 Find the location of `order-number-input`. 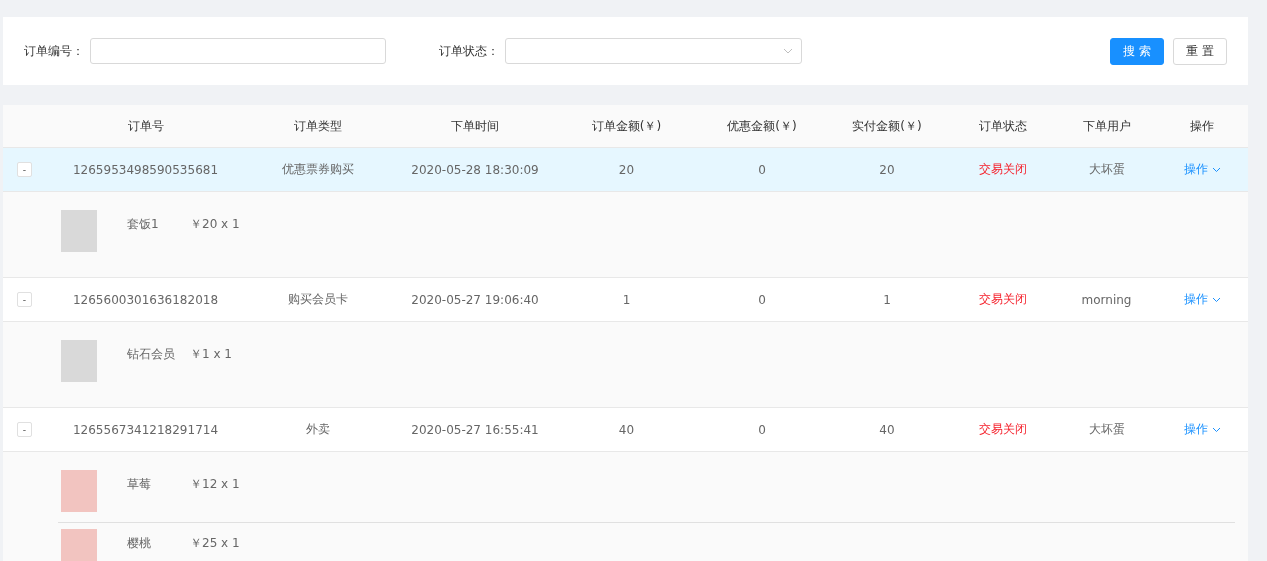

order-number-input is located at coordinates (238, 51).